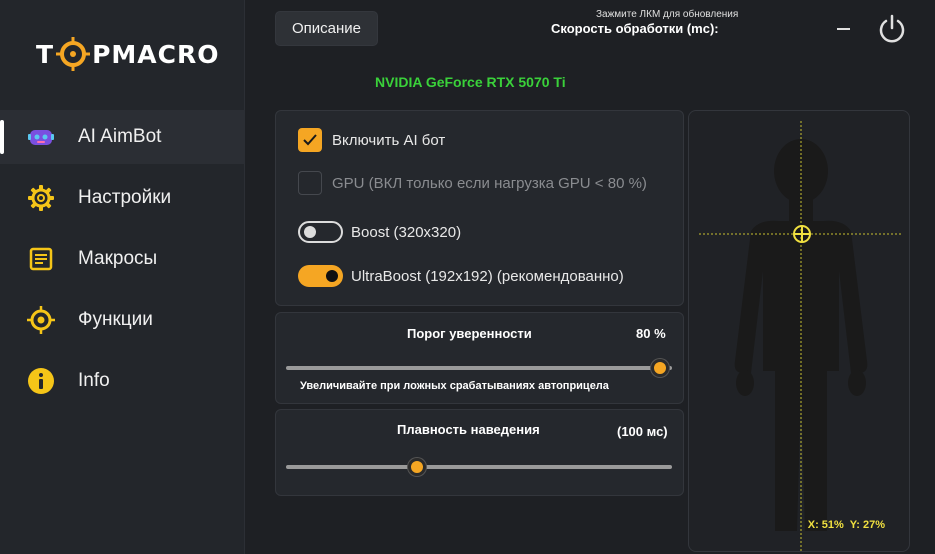 This screenshot has height=554, width=935. What do you see at coordinates (122, 381) in the screenshot?
I see `sidebar-item-info: Info` at bounding box center [122, 381].